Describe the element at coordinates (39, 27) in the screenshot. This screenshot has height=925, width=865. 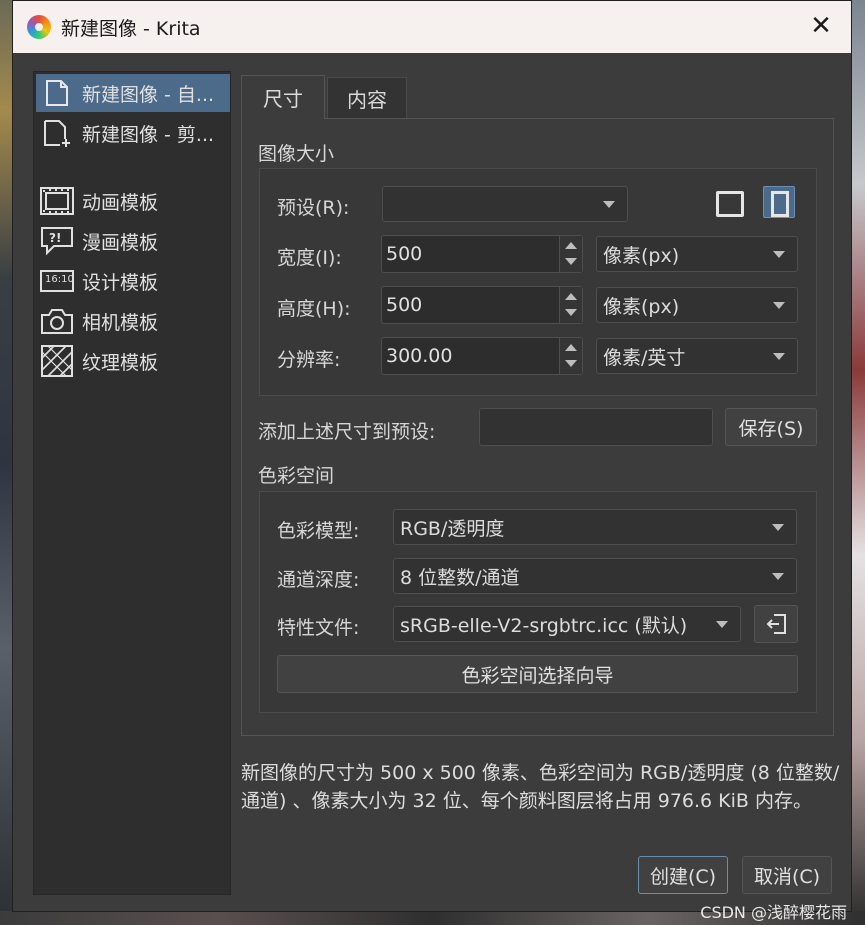
I see `krita-logo-icon` at that location.